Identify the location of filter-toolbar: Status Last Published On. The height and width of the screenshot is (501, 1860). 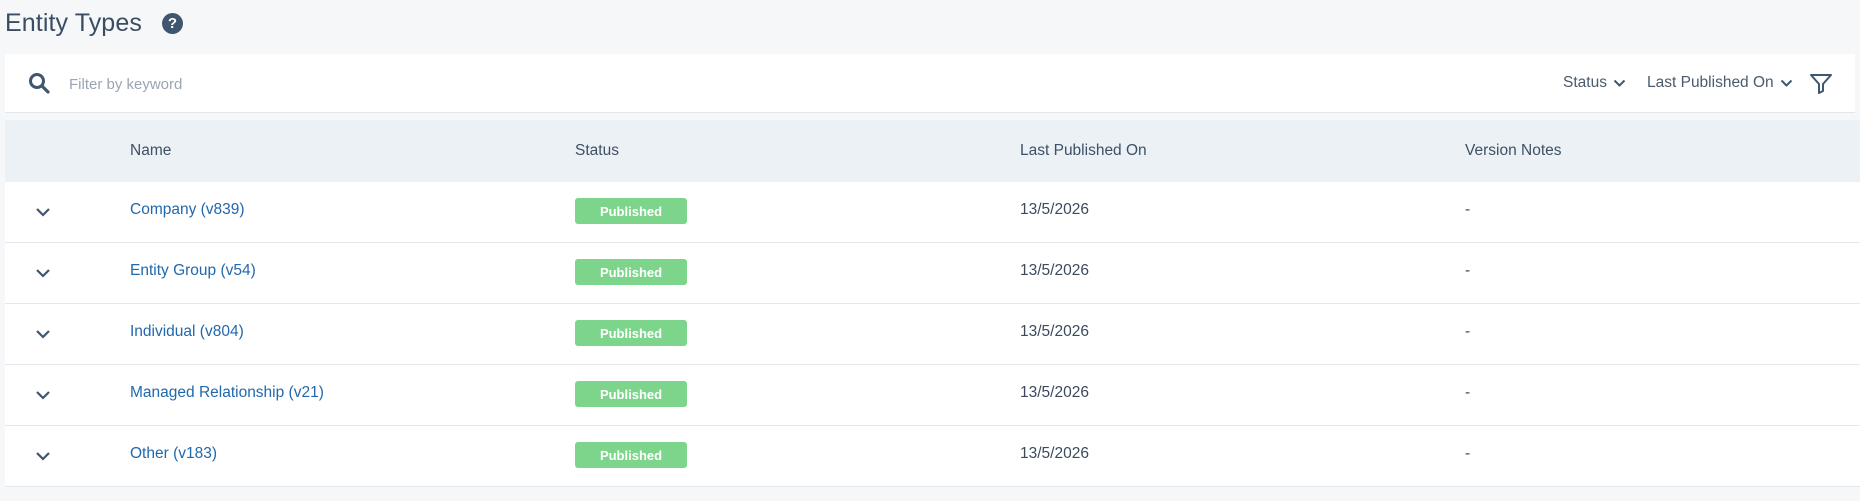
(930, 83).